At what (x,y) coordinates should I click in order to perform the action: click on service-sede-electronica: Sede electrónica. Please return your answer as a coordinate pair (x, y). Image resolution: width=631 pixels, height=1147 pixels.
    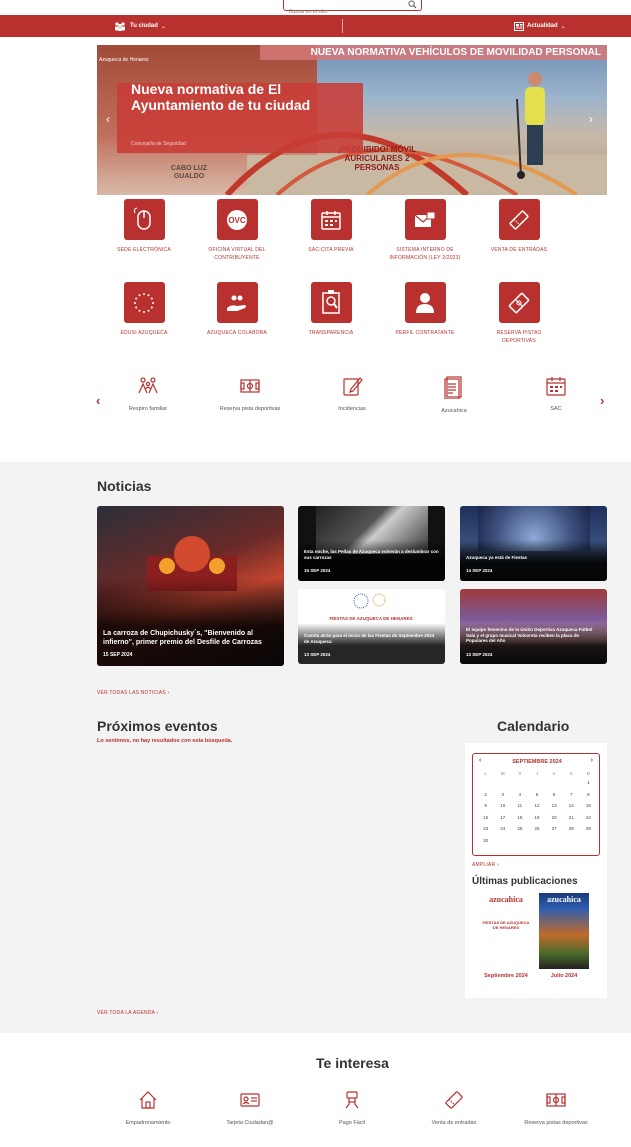
    Looking at the image, I should click on (144, 226).